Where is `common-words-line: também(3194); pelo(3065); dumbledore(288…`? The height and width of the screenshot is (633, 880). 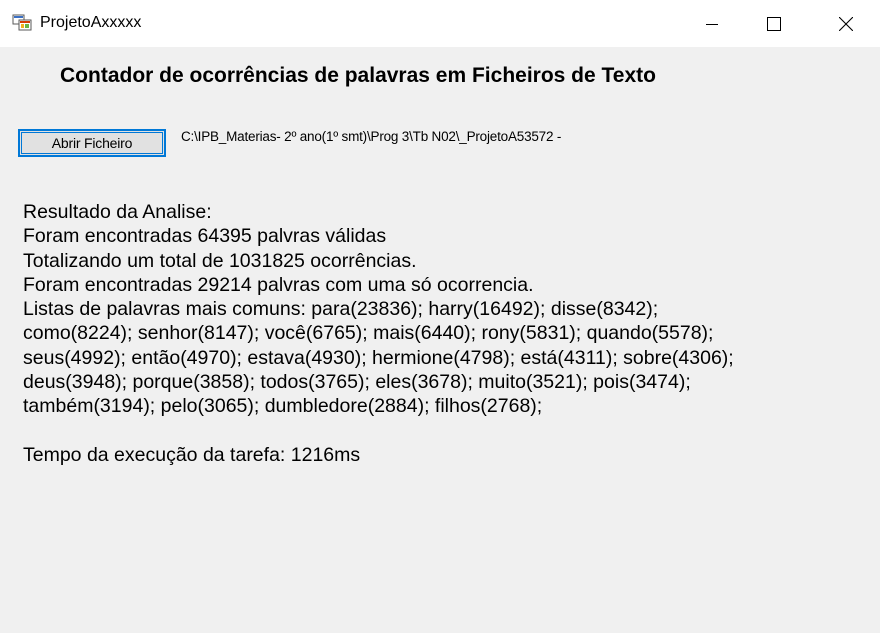 common-words-line: também(3194); pelo(3065); dumbledore(288… is located at coordinates (283, 406).